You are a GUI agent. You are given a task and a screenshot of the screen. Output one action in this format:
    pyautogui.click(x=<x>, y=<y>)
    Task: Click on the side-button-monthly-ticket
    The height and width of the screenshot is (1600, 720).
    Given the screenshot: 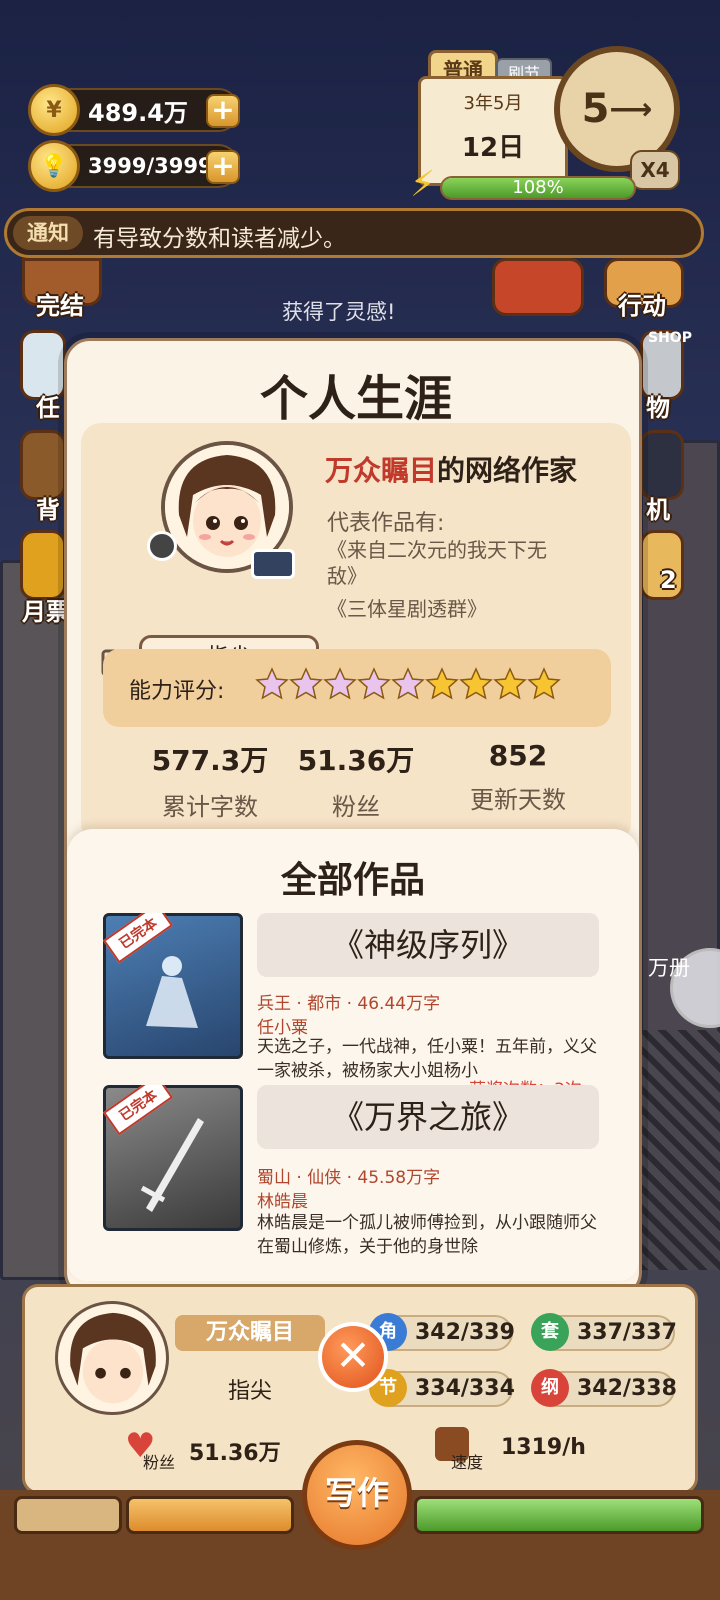 What is the action you would take?
    pyautogui.click(x=43, y=565)
    